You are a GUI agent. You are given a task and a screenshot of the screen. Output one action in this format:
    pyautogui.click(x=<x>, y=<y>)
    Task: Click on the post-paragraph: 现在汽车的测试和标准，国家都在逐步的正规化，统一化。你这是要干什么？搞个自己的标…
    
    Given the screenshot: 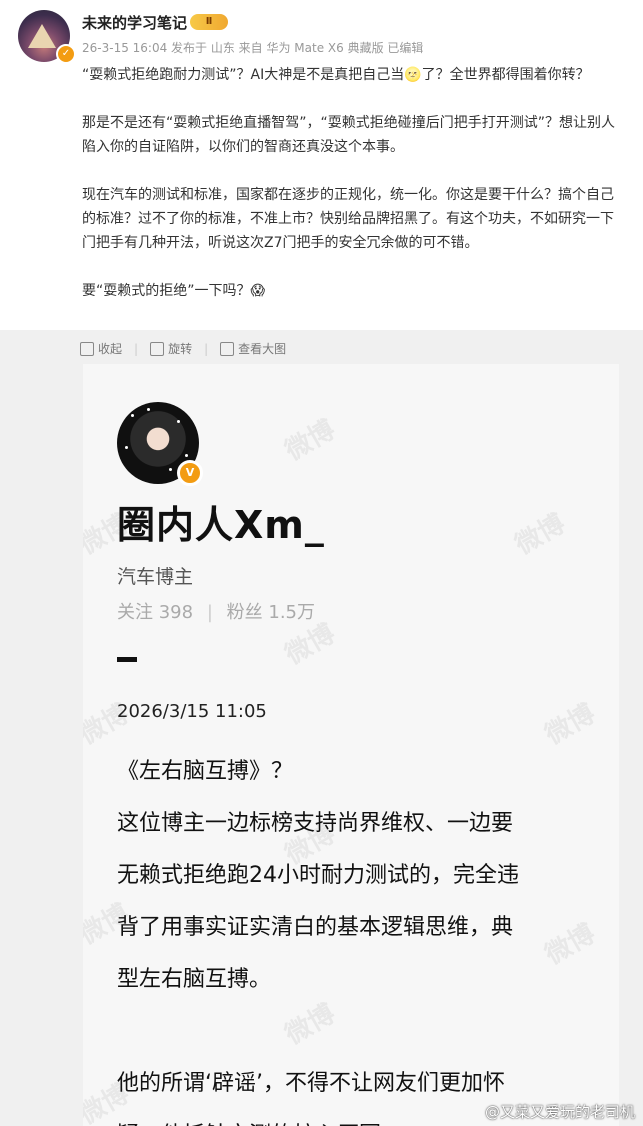 What is the action you would take?
    pyautogui.click(x=348, y=219)
    